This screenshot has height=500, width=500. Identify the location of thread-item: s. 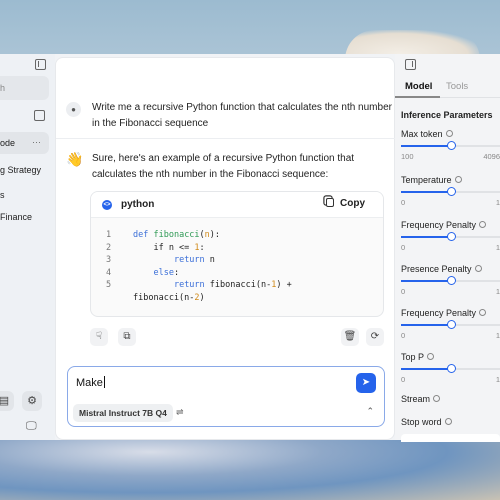
(2, 195).